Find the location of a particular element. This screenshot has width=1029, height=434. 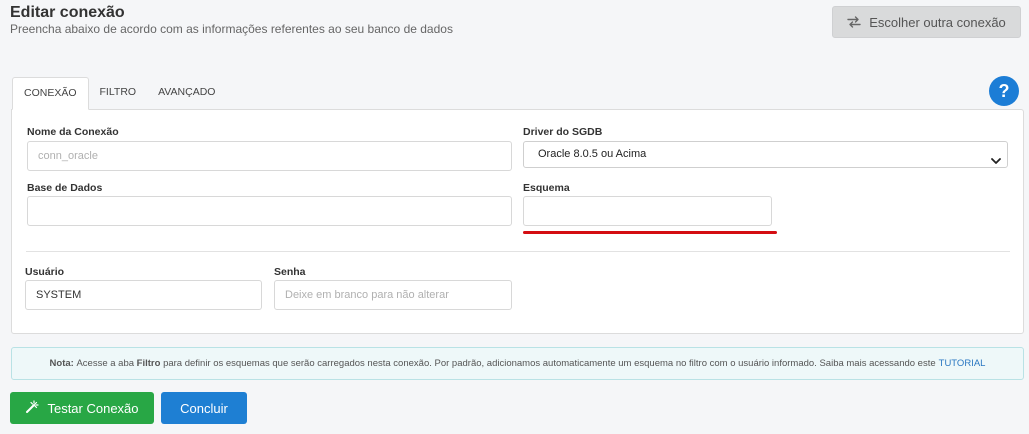

chevron-down-icon is located at coordinates (996, 162).